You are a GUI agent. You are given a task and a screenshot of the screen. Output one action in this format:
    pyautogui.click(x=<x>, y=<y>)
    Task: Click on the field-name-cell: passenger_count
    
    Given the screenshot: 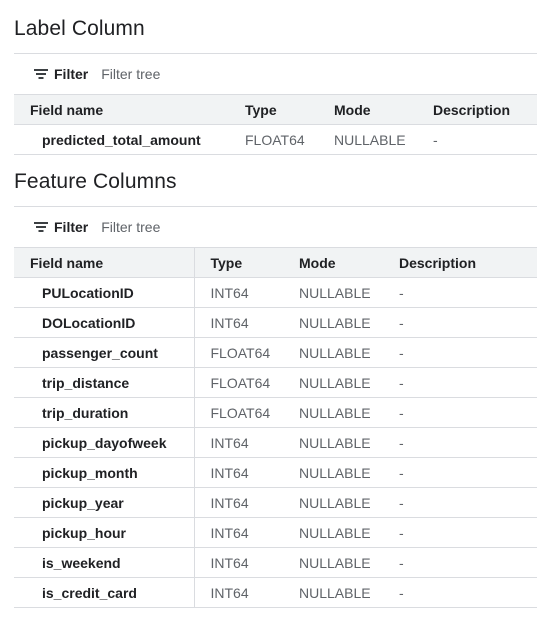 What is the action you would take?
    pyautogui.click(x=104, y=352)
    